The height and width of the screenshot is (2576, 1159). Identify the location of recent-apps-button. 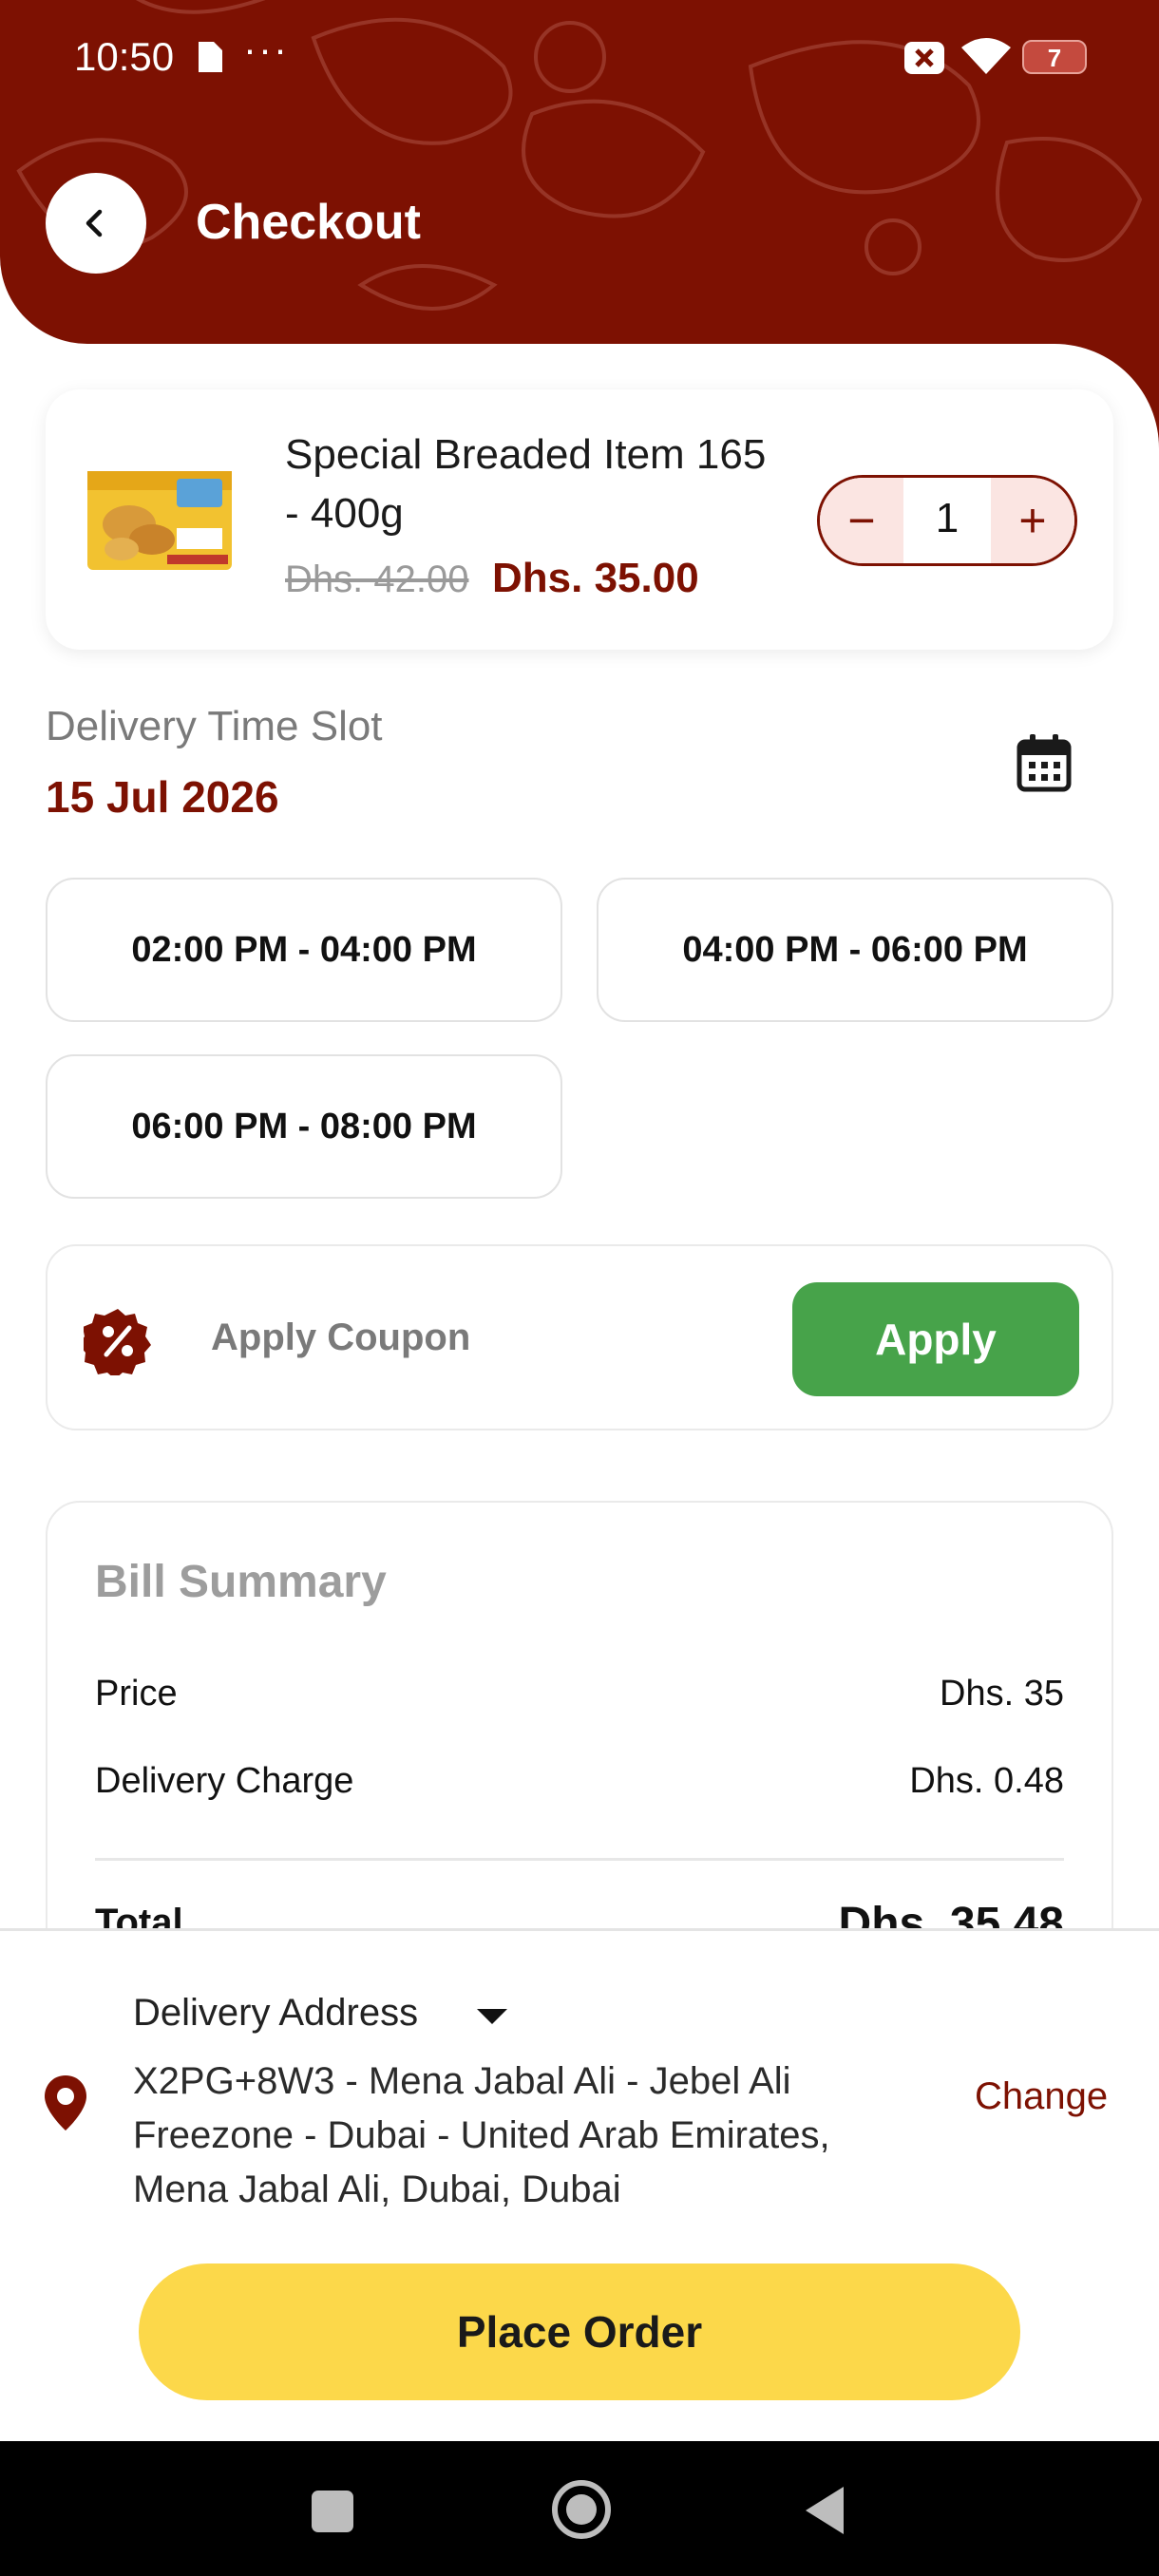
(332, 2511).